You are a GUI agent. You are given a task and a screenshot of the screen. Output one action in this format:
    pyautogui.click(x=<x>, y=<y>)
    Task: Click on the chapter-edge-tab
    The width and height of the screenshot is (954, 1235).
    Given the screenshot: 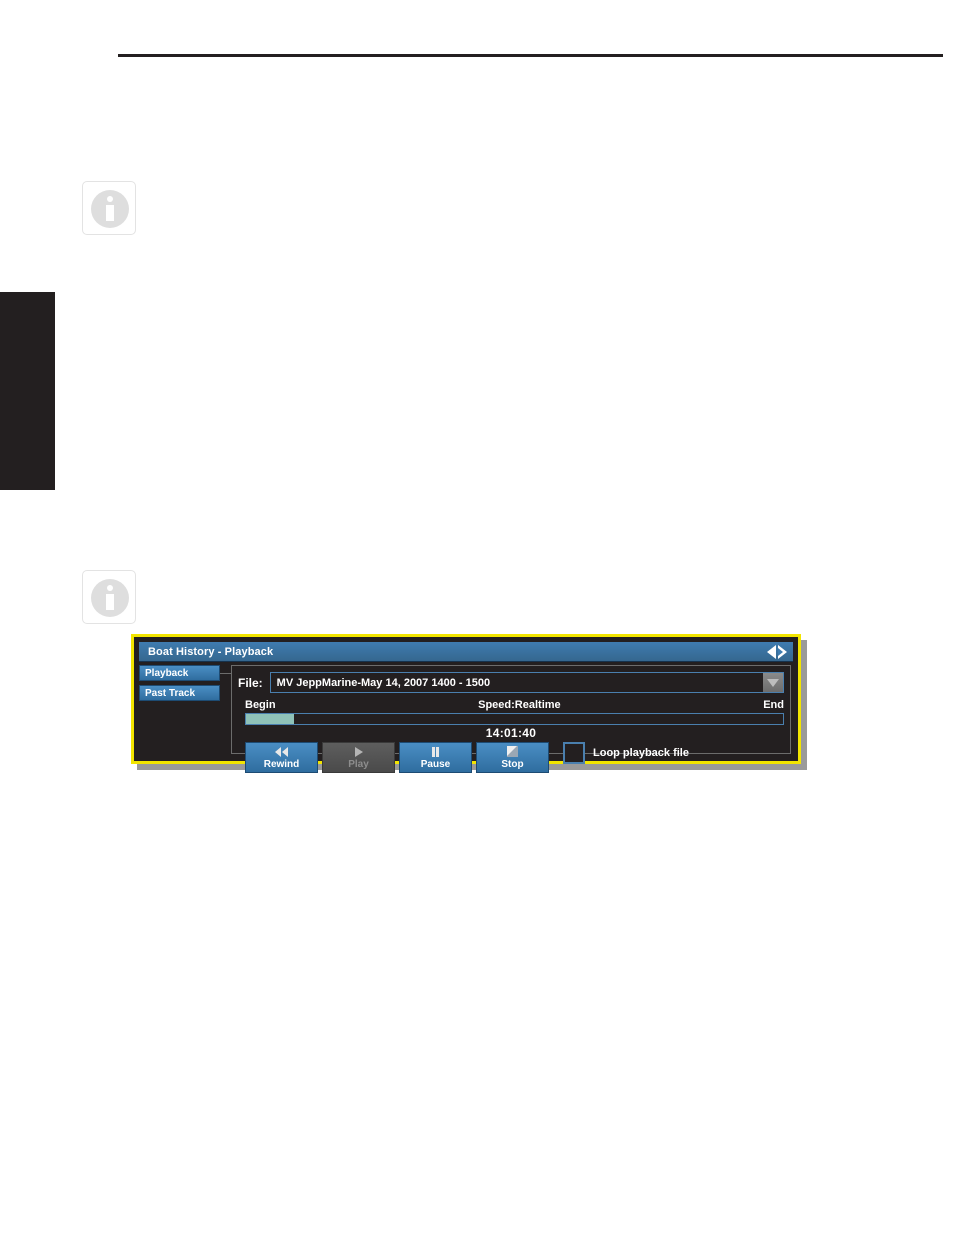 What is the action you would take?
    pyautogui.click(x=27, y=391)
    